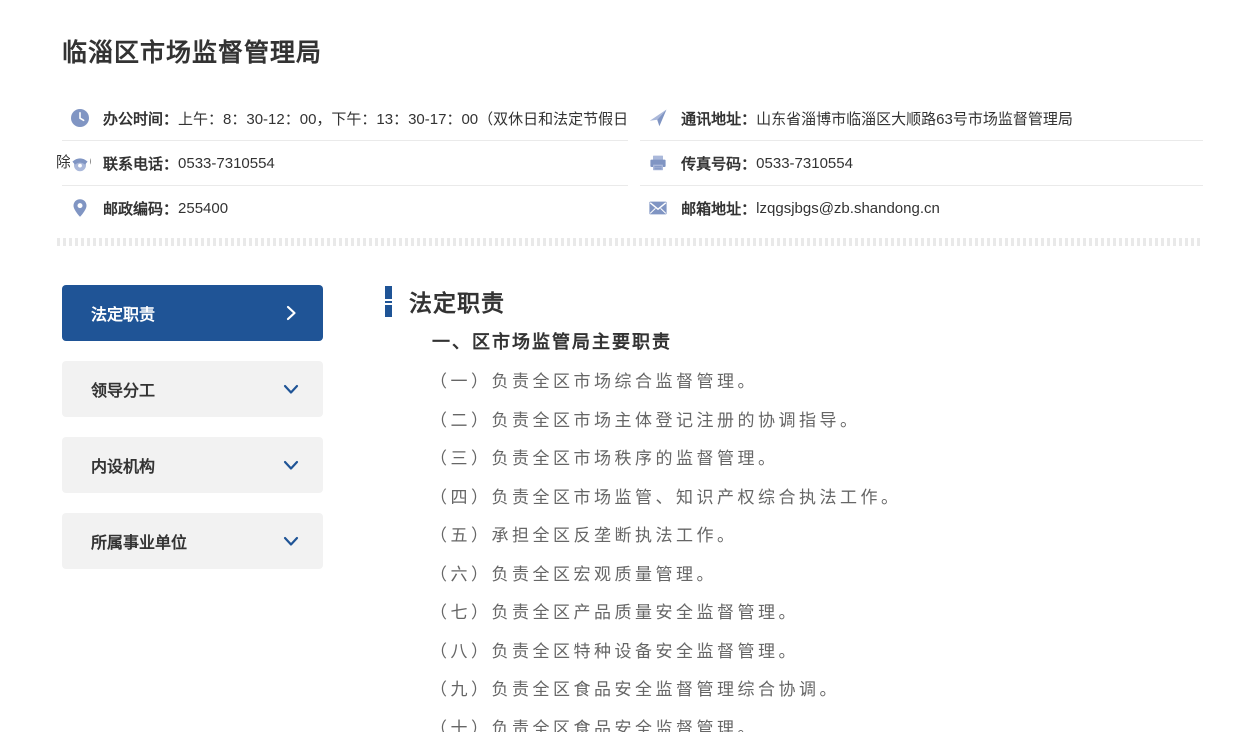 Image resolution: width=1260 pixels, height=732 pixels. I want to click on duty-item: （一）负责全区市场综合监督管理。, so click(594, 381).